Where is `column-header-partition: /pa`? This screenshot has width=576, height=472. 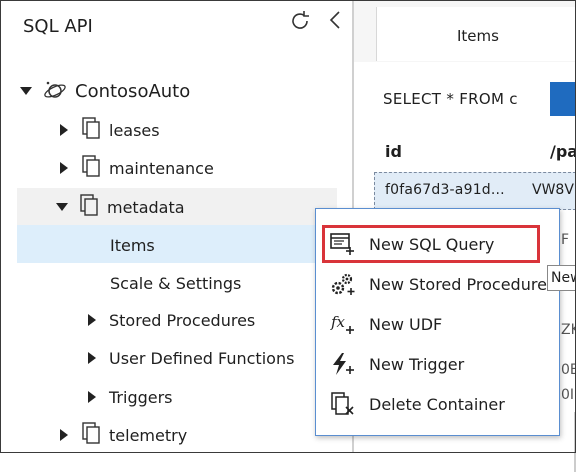
column-header-partition: /pa is located at coordinates (563, 151).